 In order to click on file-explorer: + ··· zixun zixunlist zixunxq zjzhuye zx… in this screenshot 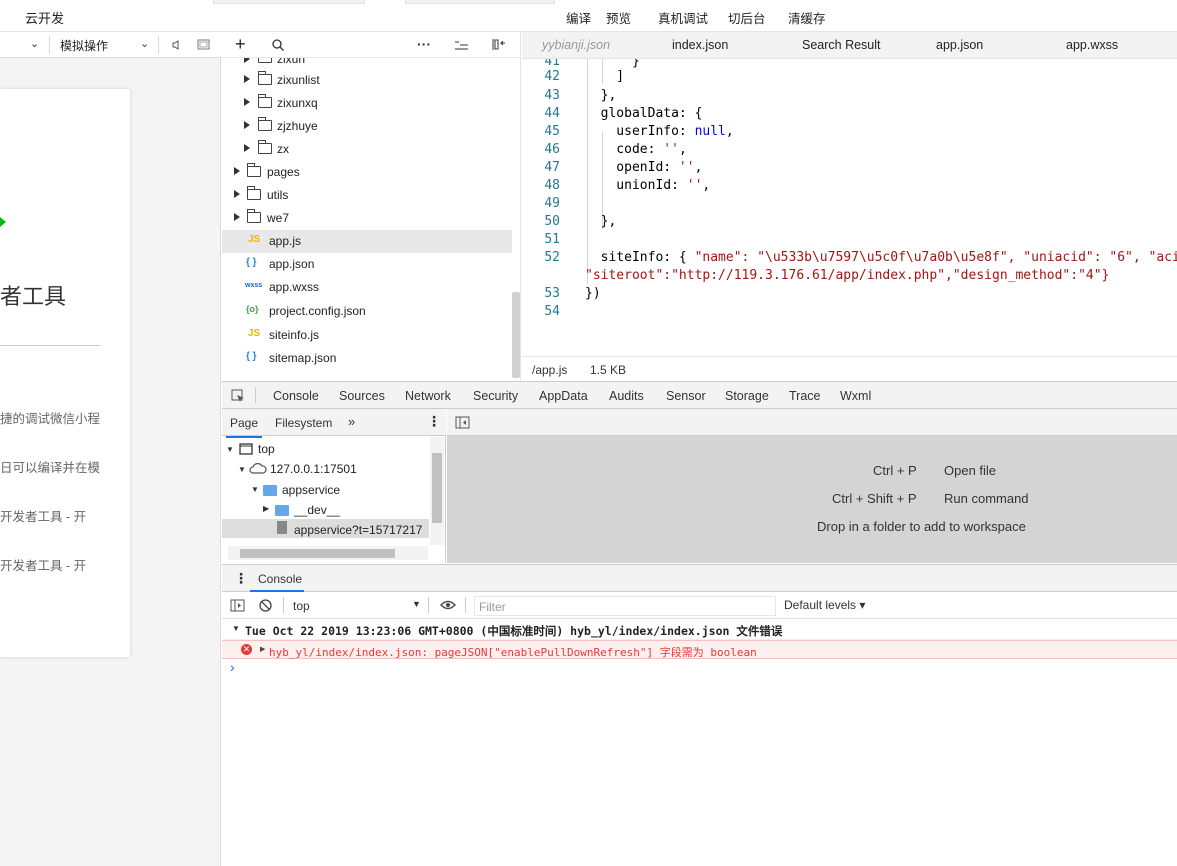, I will do `click(371, 206)`.